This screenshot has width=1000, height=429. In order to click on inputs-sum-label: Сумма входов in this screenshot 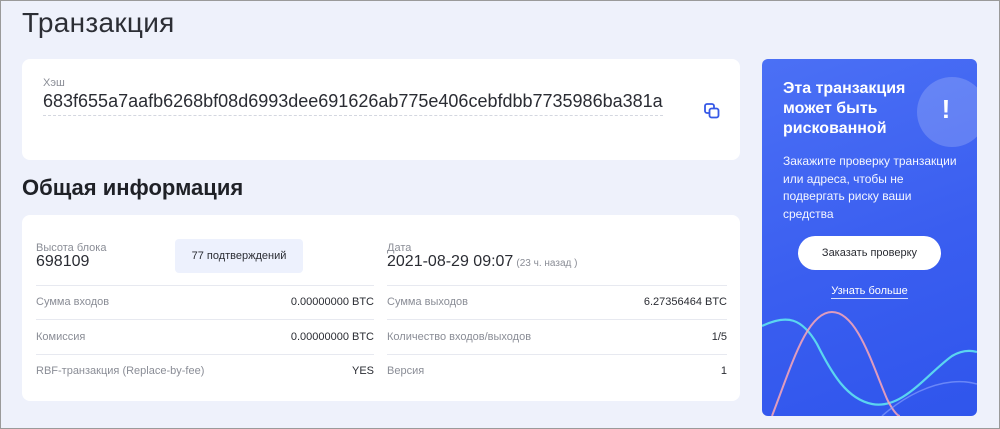, I will do `click(73, 302)`.